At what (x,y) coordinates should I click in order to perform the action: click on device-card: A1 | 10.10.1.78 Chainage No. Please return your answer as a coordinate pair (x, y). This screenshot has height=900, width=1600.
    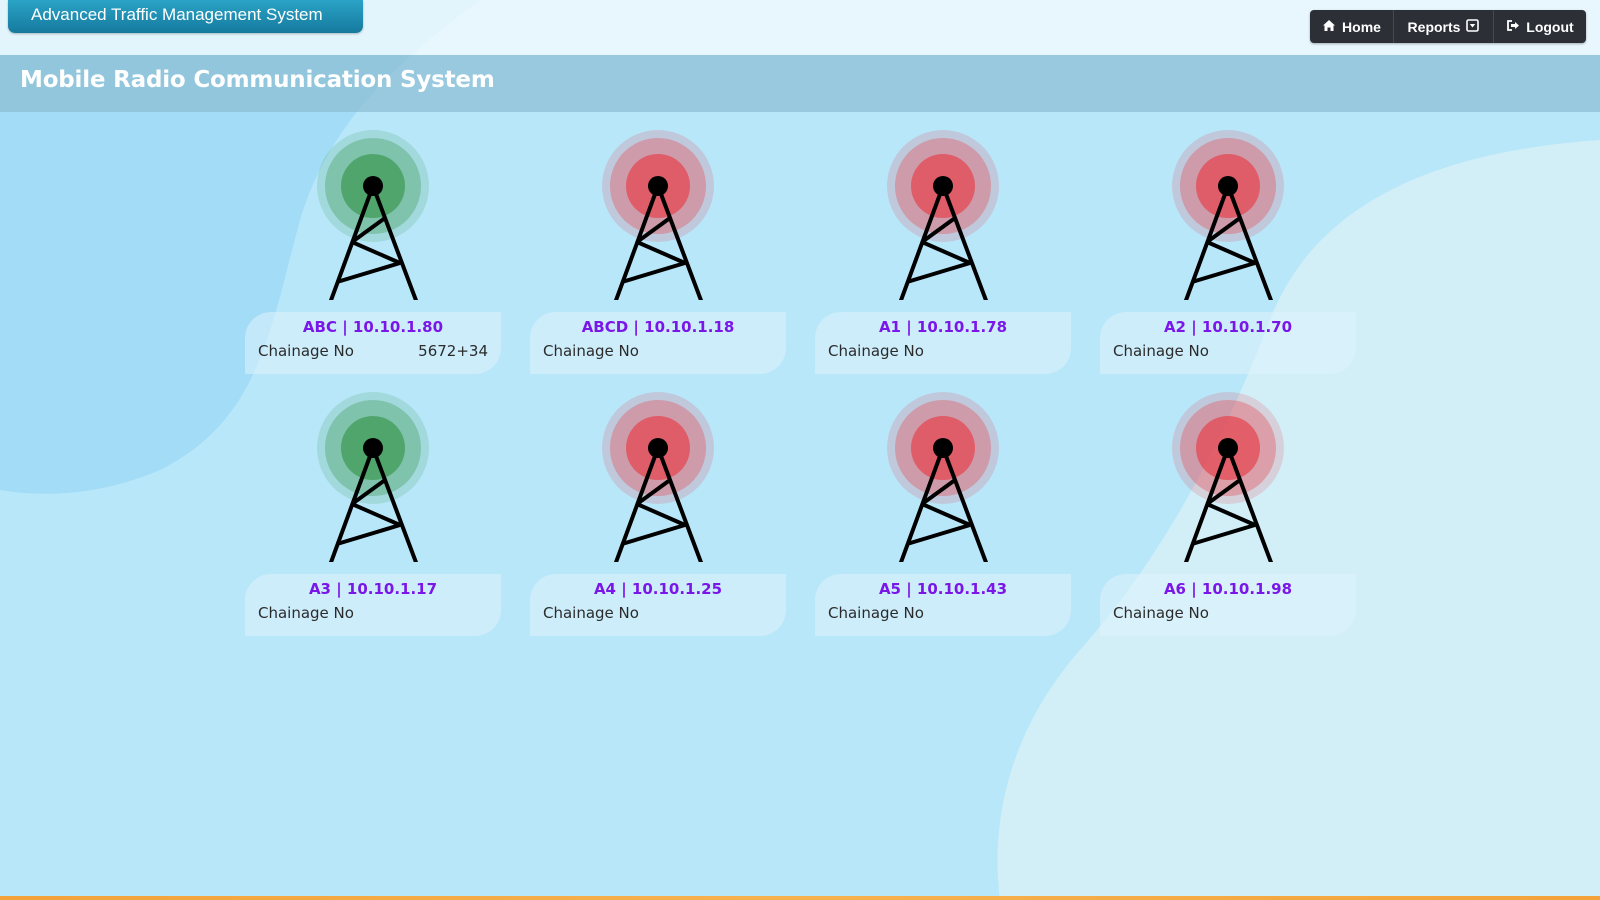
    Looking at the image, I should click on (943, 343).